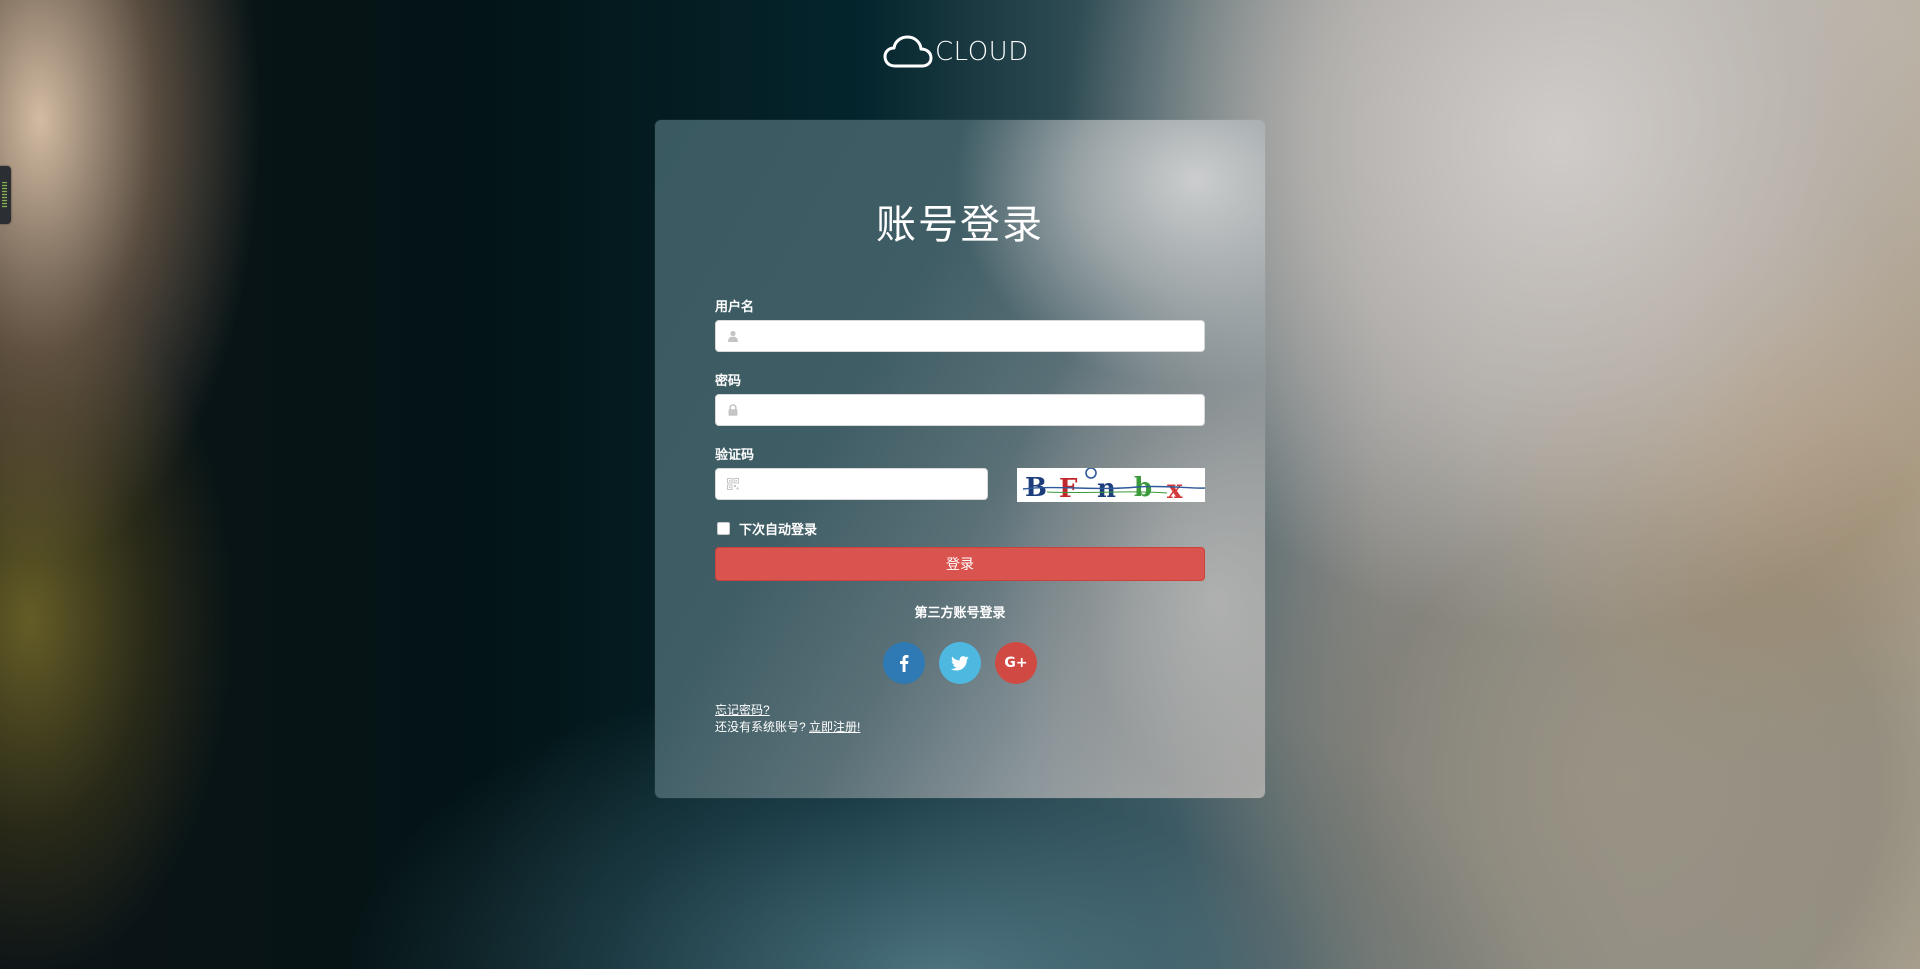 This screenshot has height=969, width=1920. Describe the element at coordinates (960, 613) in the screenshot. I see `third-party-title: 第三方账号登录` at that location.